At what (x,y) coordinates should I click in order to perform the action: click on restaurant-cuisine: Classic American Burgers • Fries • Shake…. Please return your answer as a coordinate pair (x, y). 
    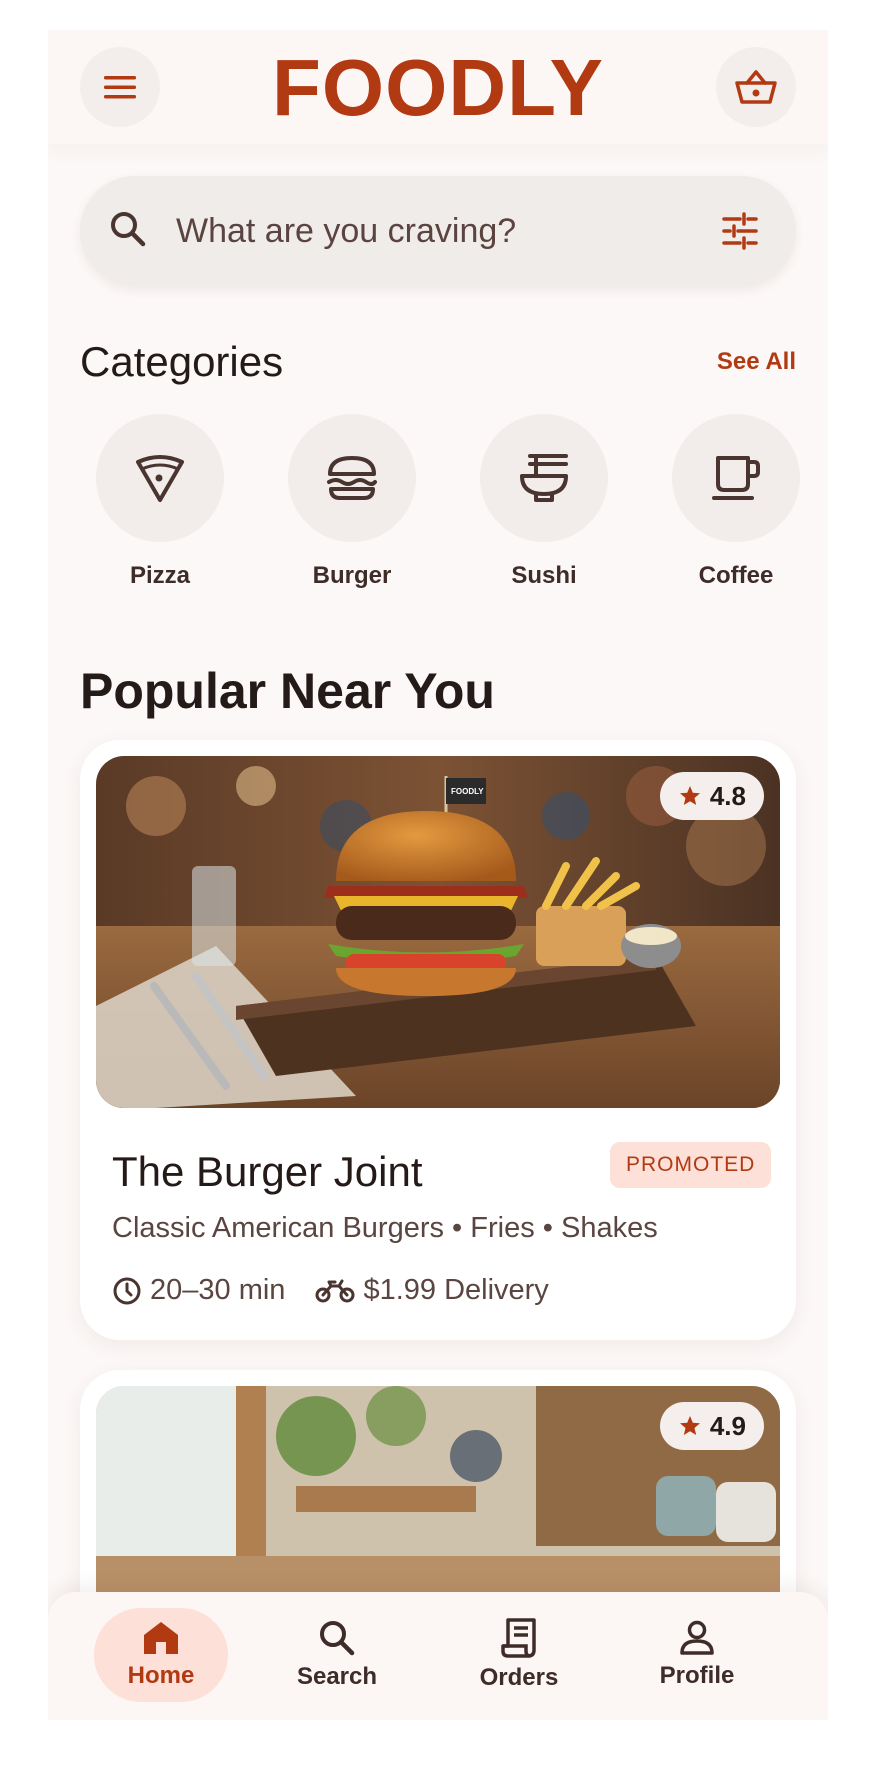
    Looking at the image, I should click on (385, 1228).